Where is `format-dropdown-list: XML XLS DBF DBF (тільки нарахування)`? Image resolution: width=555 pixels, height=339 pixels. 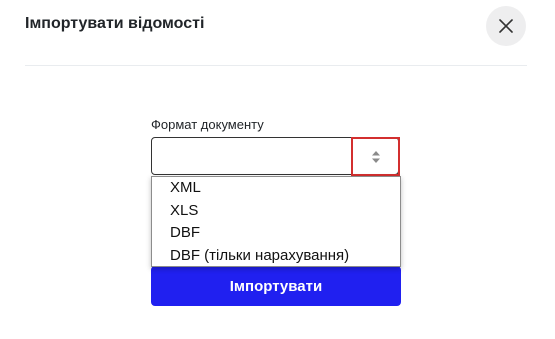
format-dropdown-list: XML XLS DBF DBF (тільки нарахування) is located at coordinates (276, 221).